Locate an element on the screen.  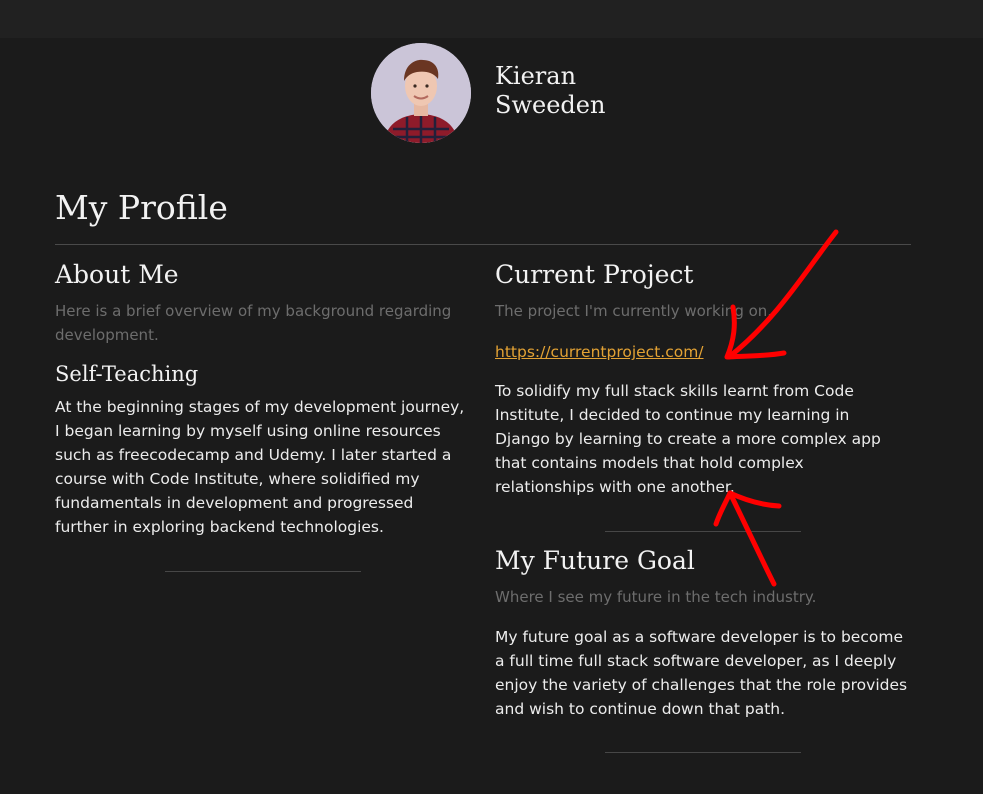
current-project-heading: Current Project is located at coordinates (594, 274).